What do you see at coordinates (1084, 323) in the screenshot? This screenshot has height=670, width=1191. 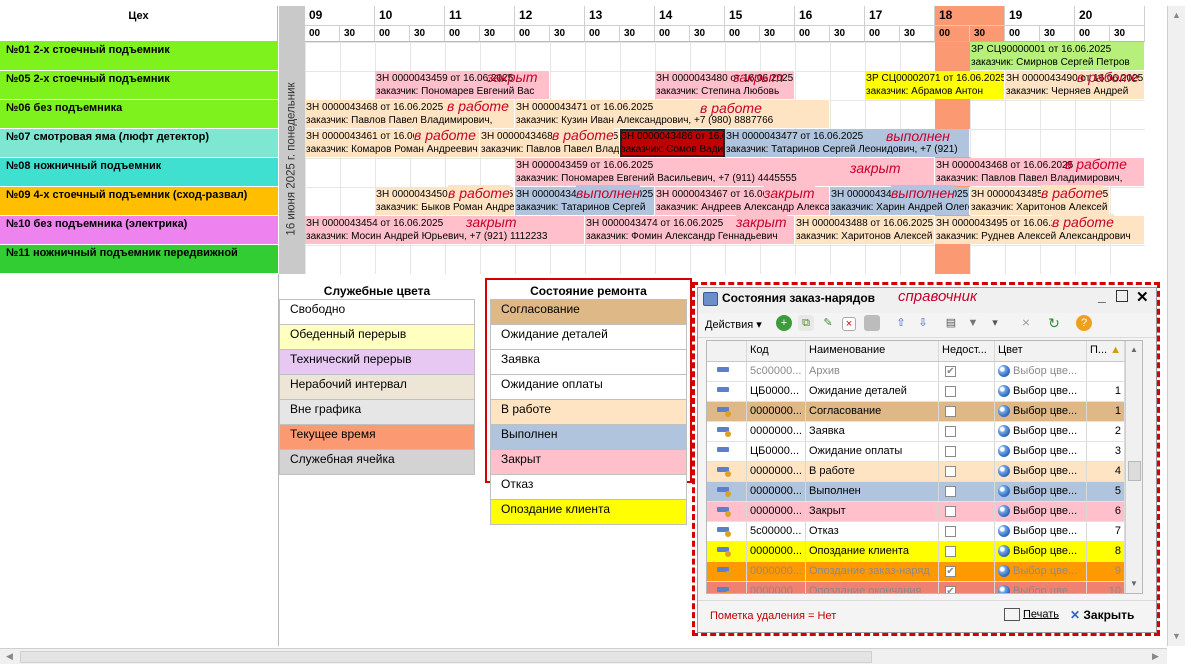 I see `help-icon: ?` at bounding box center [1084, 323].